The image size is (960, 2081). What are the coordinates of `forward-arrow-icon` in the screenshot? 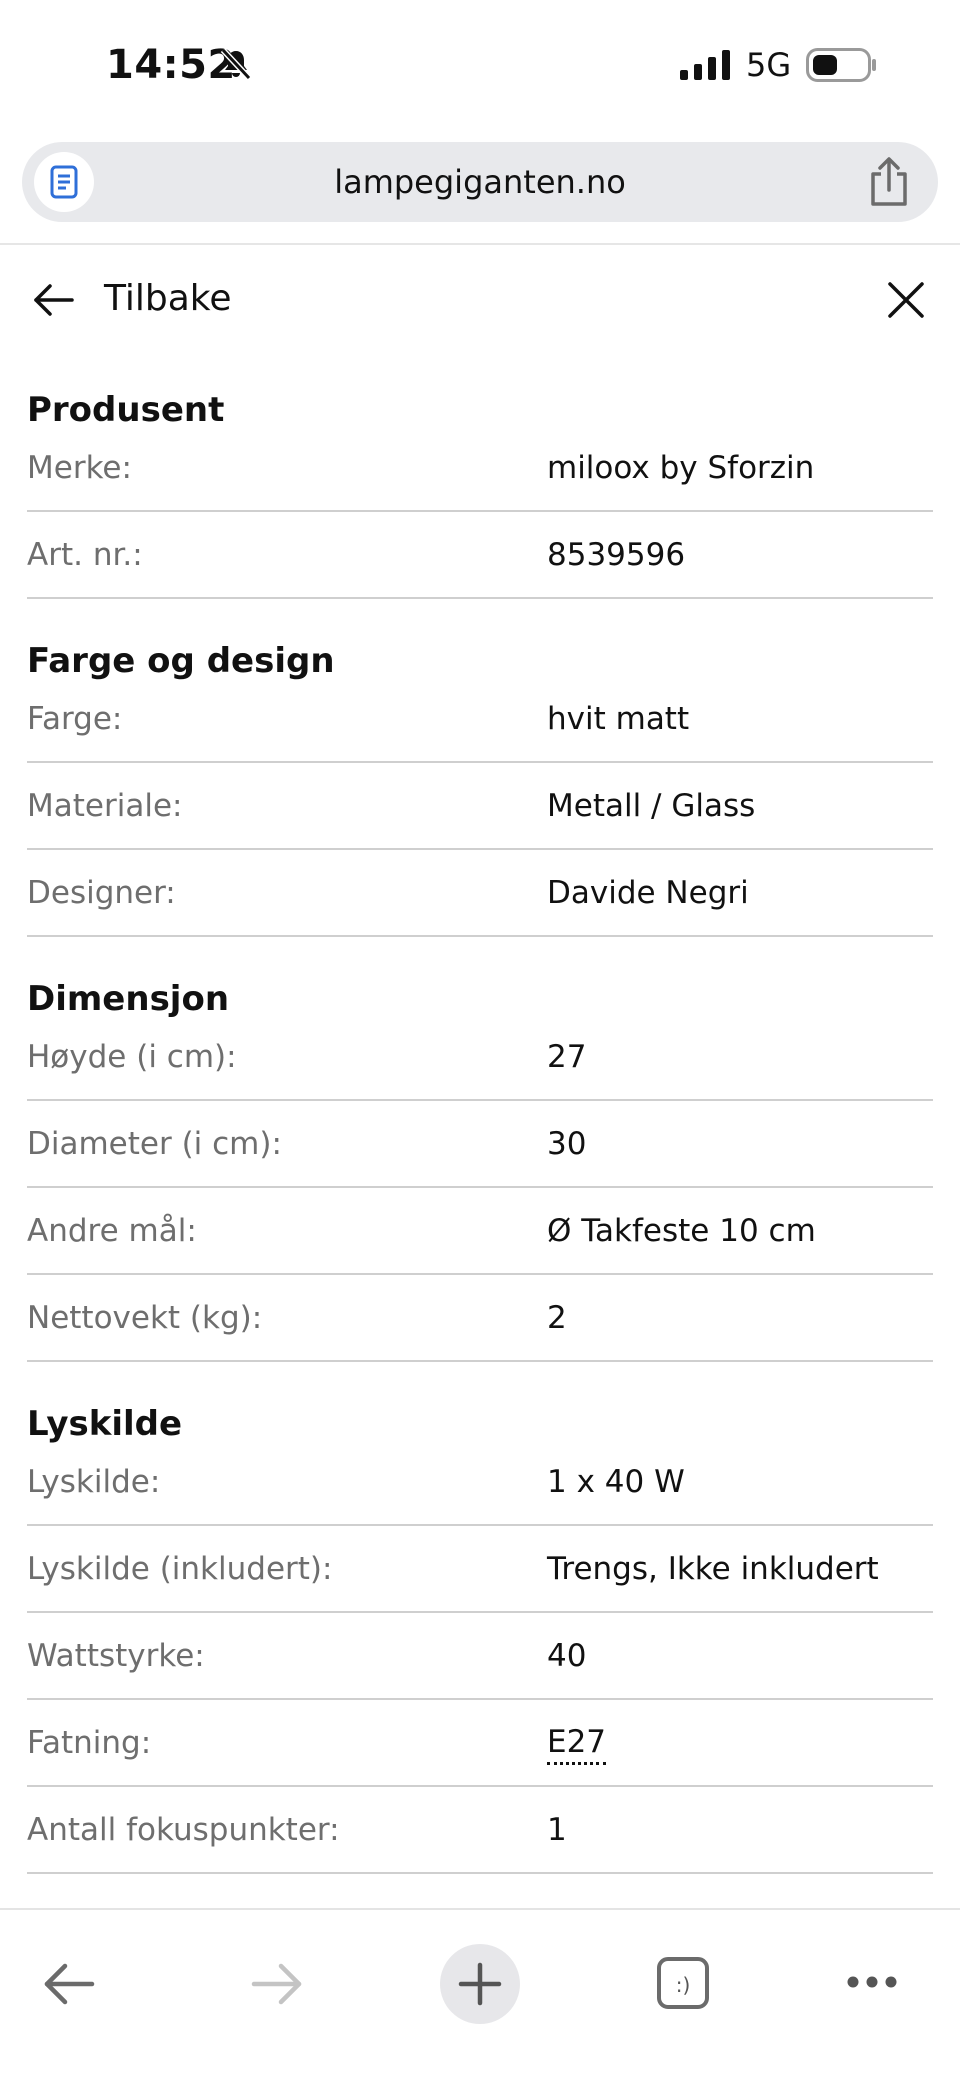 It's located at (276, 1984).